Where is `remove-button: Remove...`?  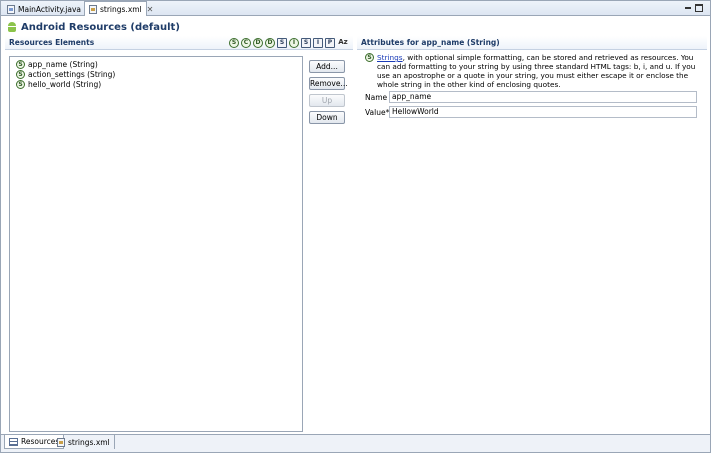 remove-button: Remove... is located at coordinates (328, 83).